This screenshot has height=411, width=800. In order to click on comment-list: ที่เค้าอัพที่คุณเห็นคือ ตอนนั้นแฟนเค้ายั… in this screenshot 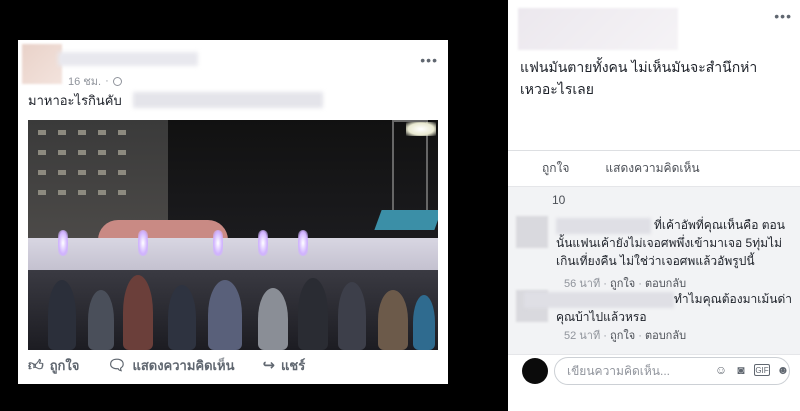, I will do `click(654, 283)`.